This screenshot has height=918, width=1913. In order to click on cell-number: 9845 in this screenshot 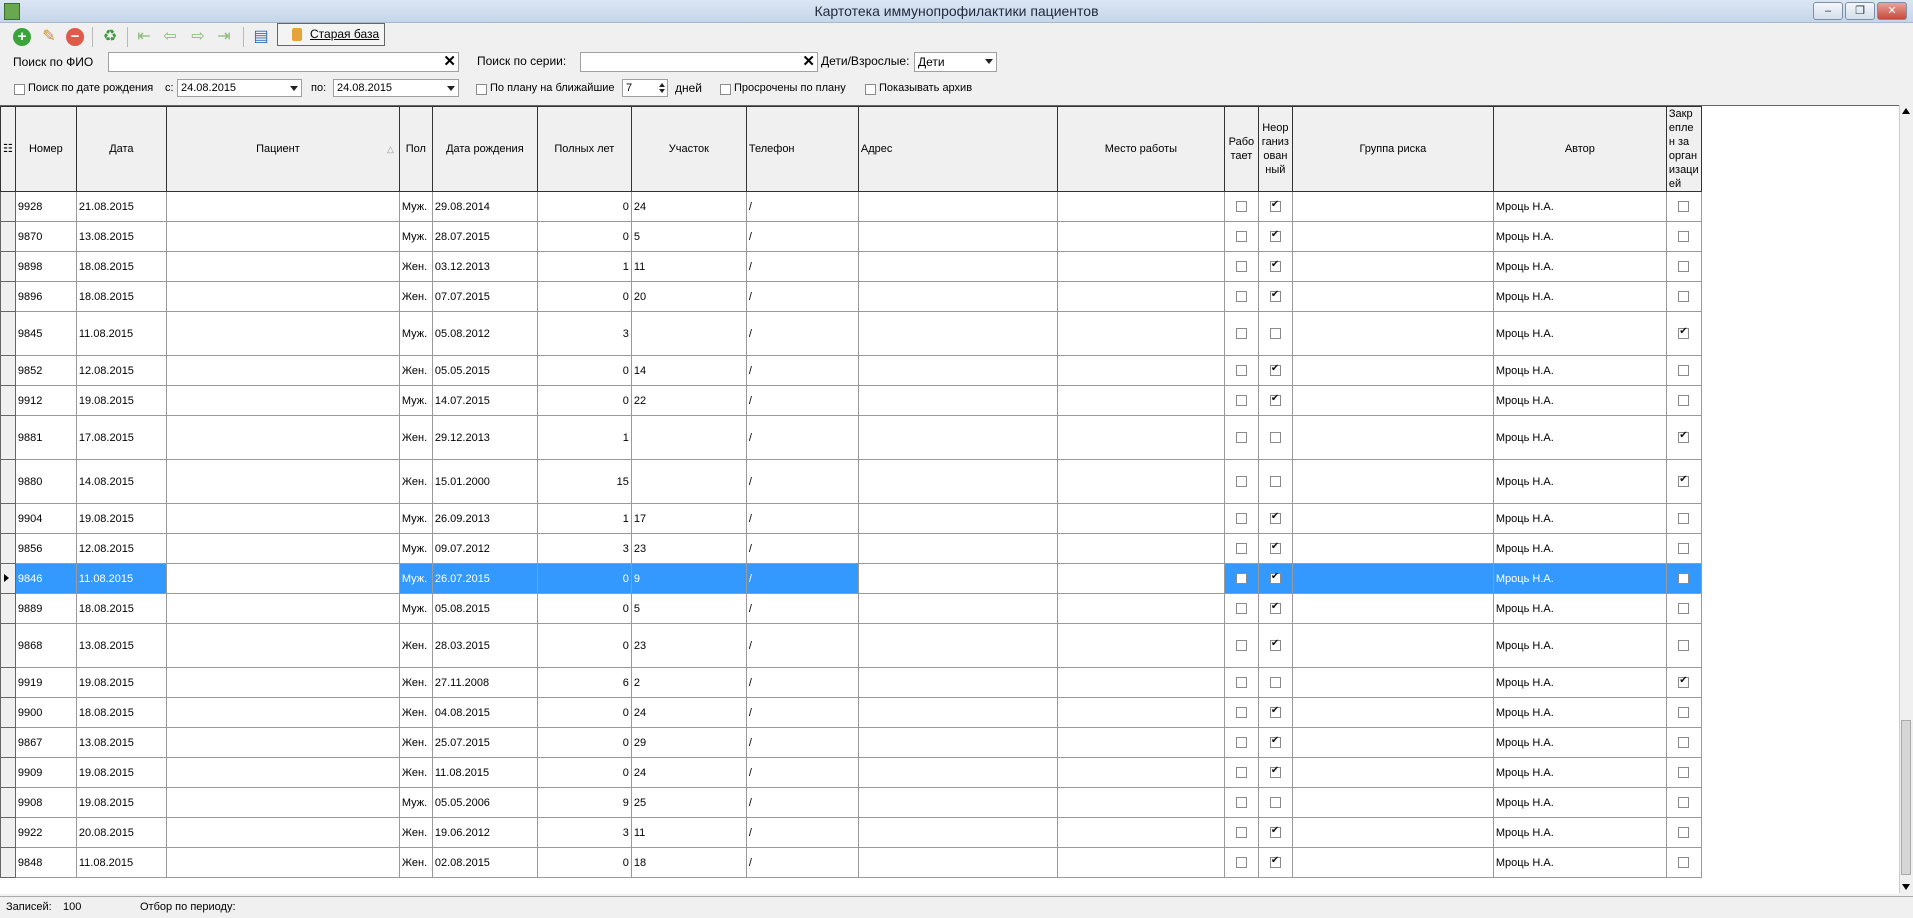, I will do `click(45, 333)`.